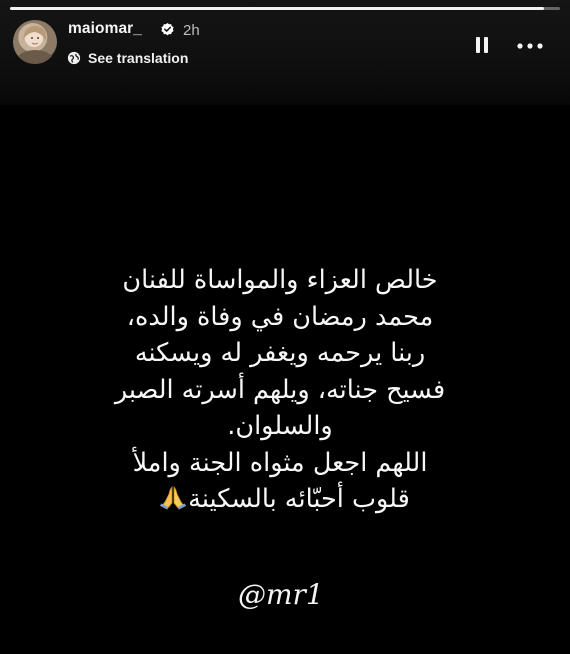 Image resolution: width=570 pixels, height=654 pixels. What do you see at coordinates (138, 58) in the screenshot?
I see `see-translation-label: See translation` at bounding box center [138, 58].